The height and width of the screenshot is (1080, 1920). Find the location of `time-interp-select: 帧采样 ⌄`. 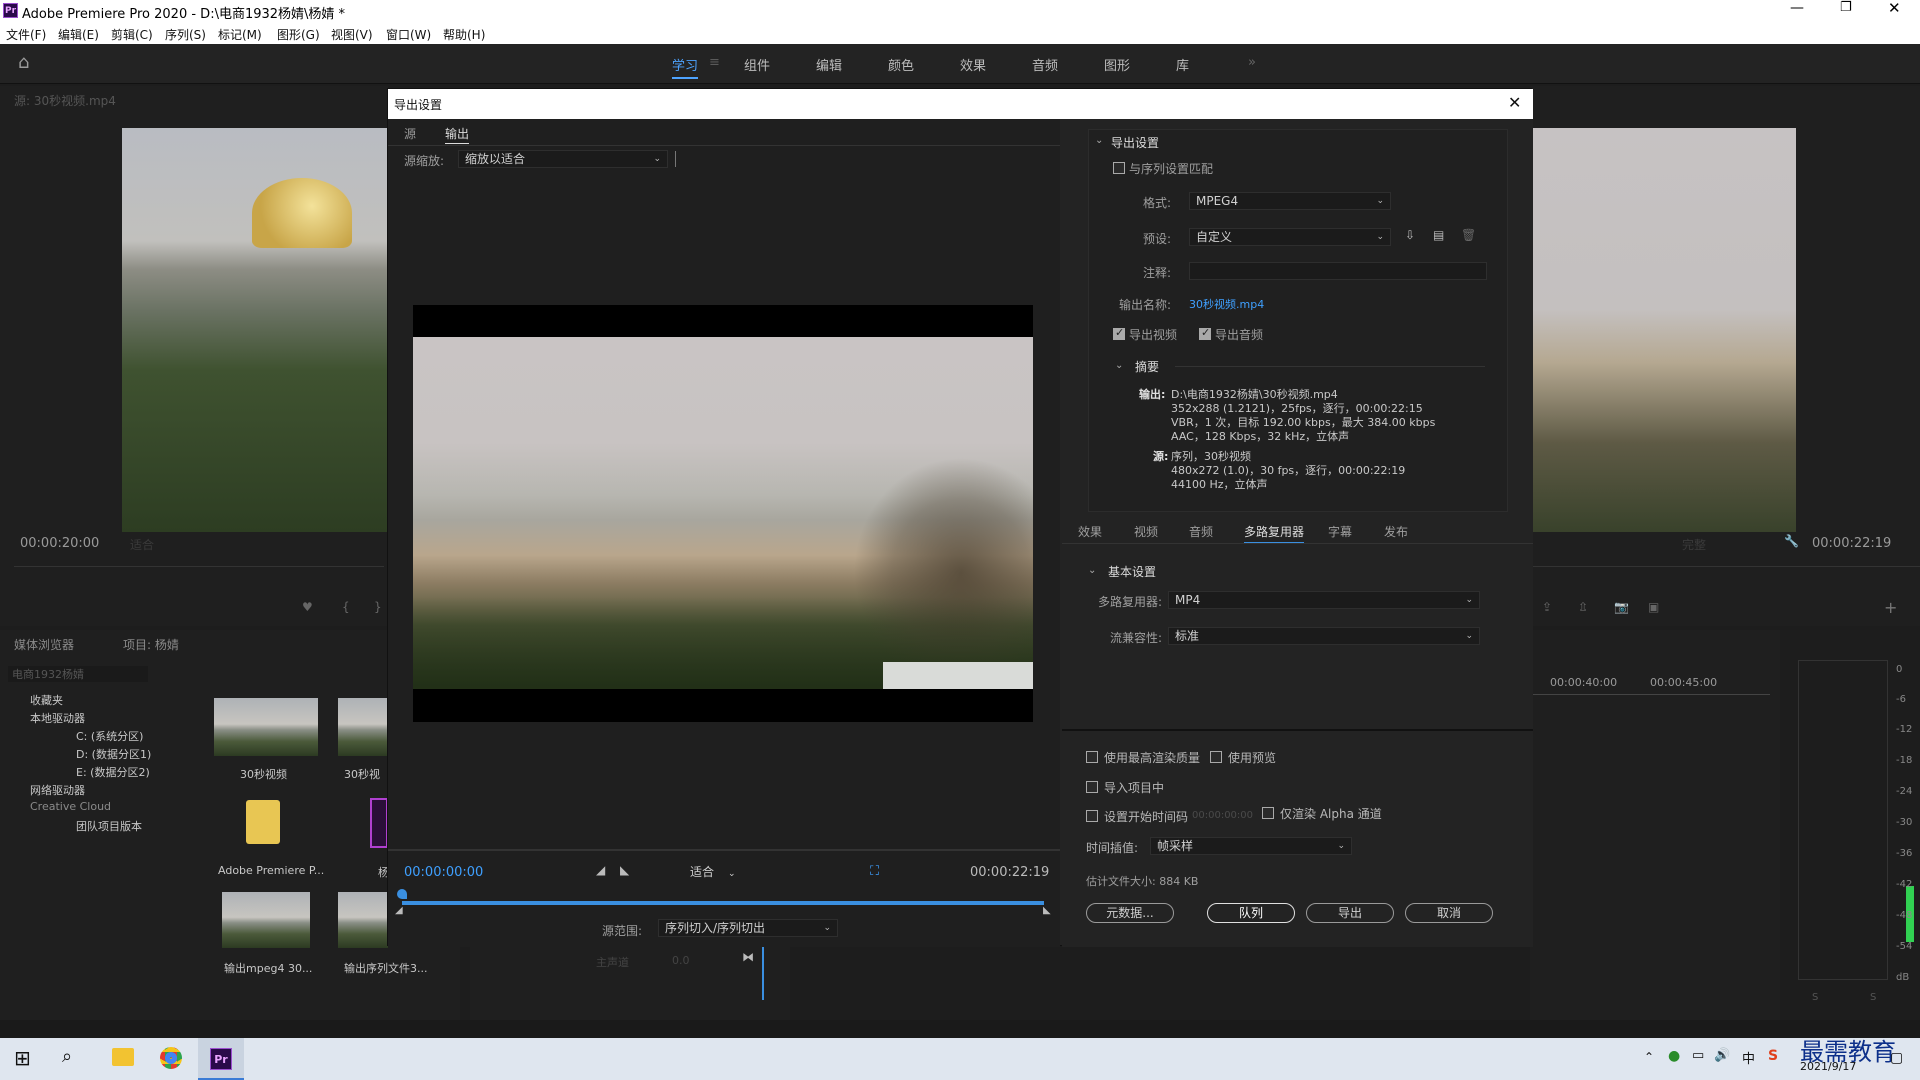

time-interp-select: 帧采样 ⌄ is located at coordinates (1251, 846).